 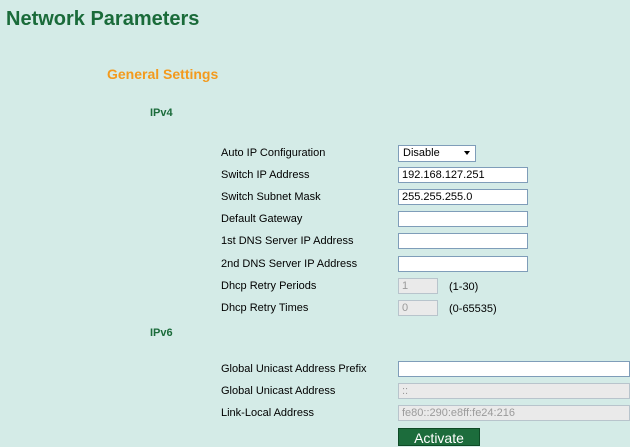 I want to click on prefix-input, so click(x=514, y=369).